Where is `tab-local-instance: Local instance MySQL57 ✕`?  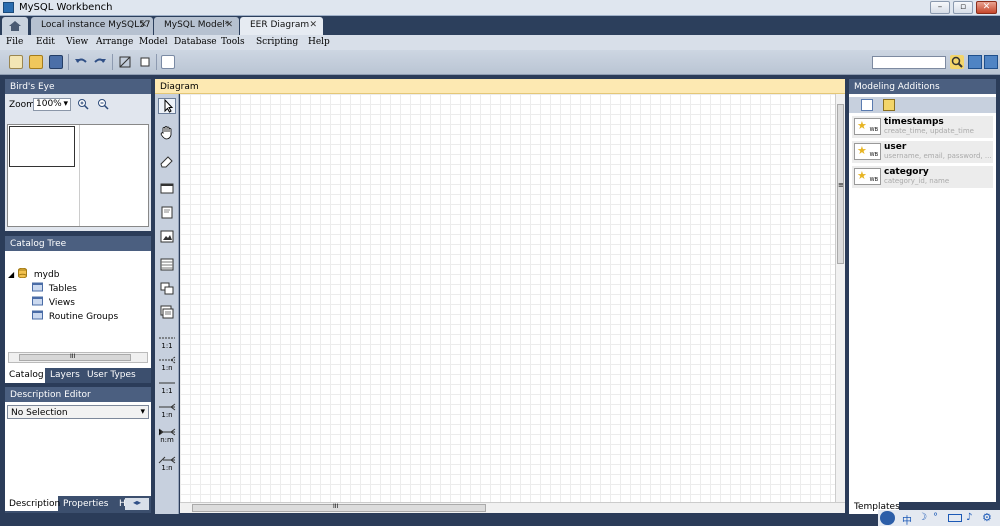
tab-local-instance: Local instance MySQL57 ✕ is located at coordinates (92, 26).